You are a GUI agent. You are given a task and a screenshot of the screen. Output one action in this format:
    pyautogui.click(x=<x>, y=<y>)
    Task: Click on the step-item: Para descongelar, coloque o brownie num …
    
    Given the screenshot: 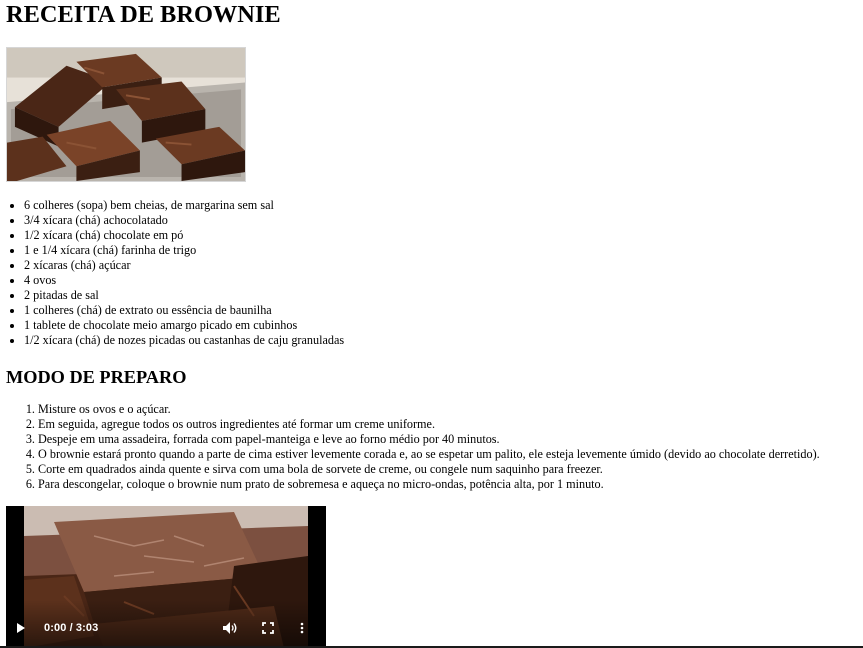 What is the action you would take?
    pyautogui.click(x=429, y=484)
    